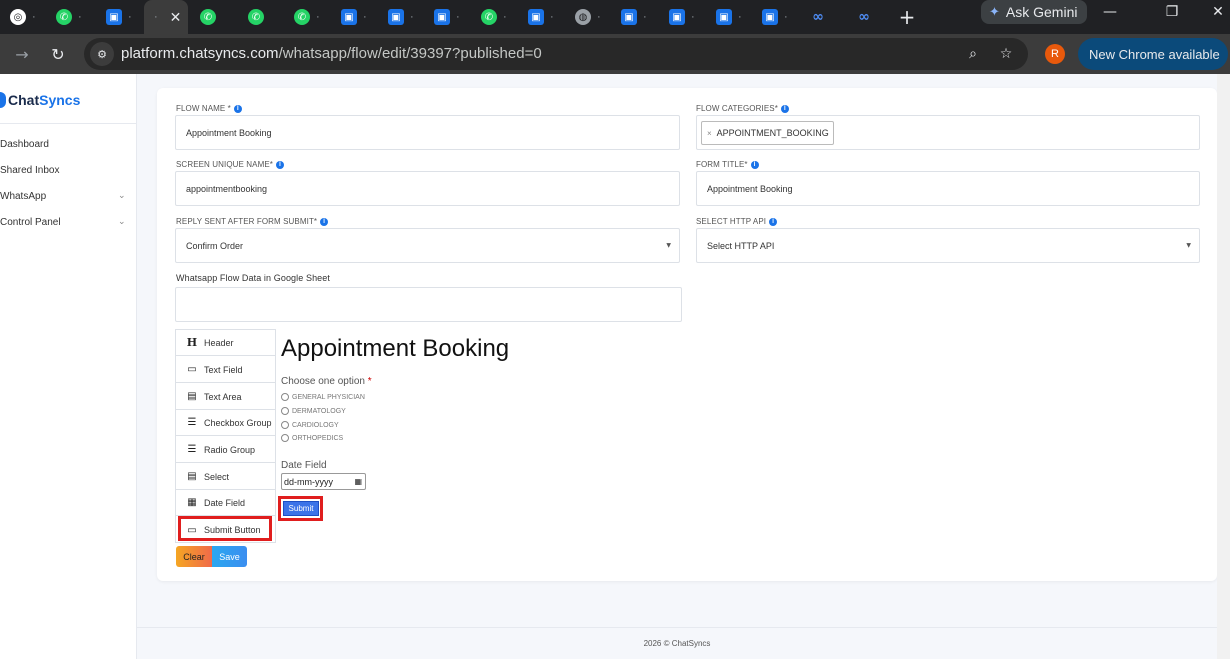  Describe the element at coordinates (427, 132) in the screenshot. I see `flow-name-input: Appointment Booking` at that location.